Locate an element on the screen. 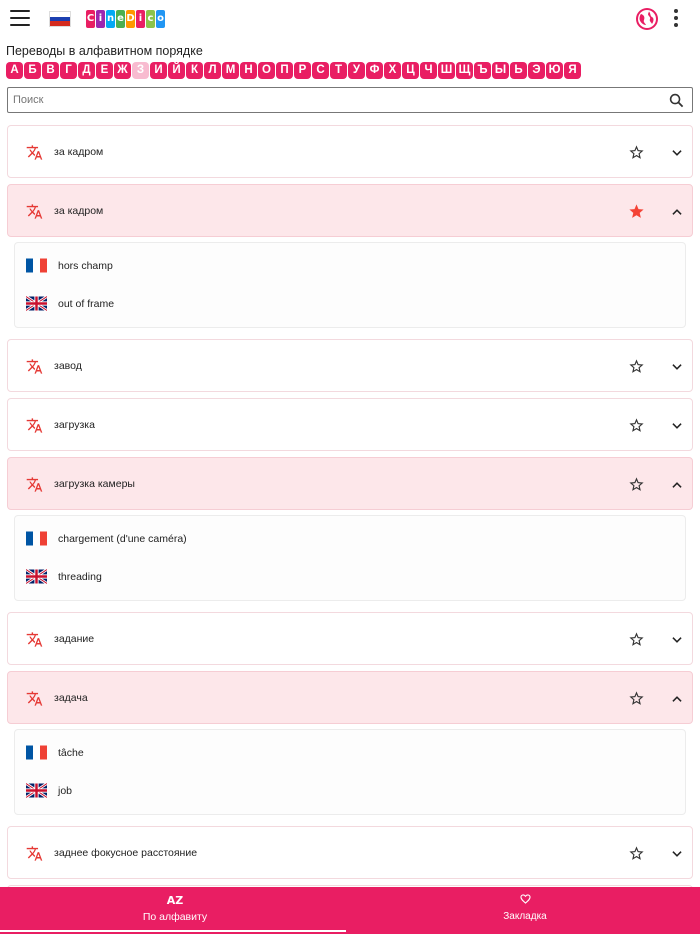 The width and height of the screenshot is (700, 934). app-logo: CineDico is located at coordinates (125, 19).